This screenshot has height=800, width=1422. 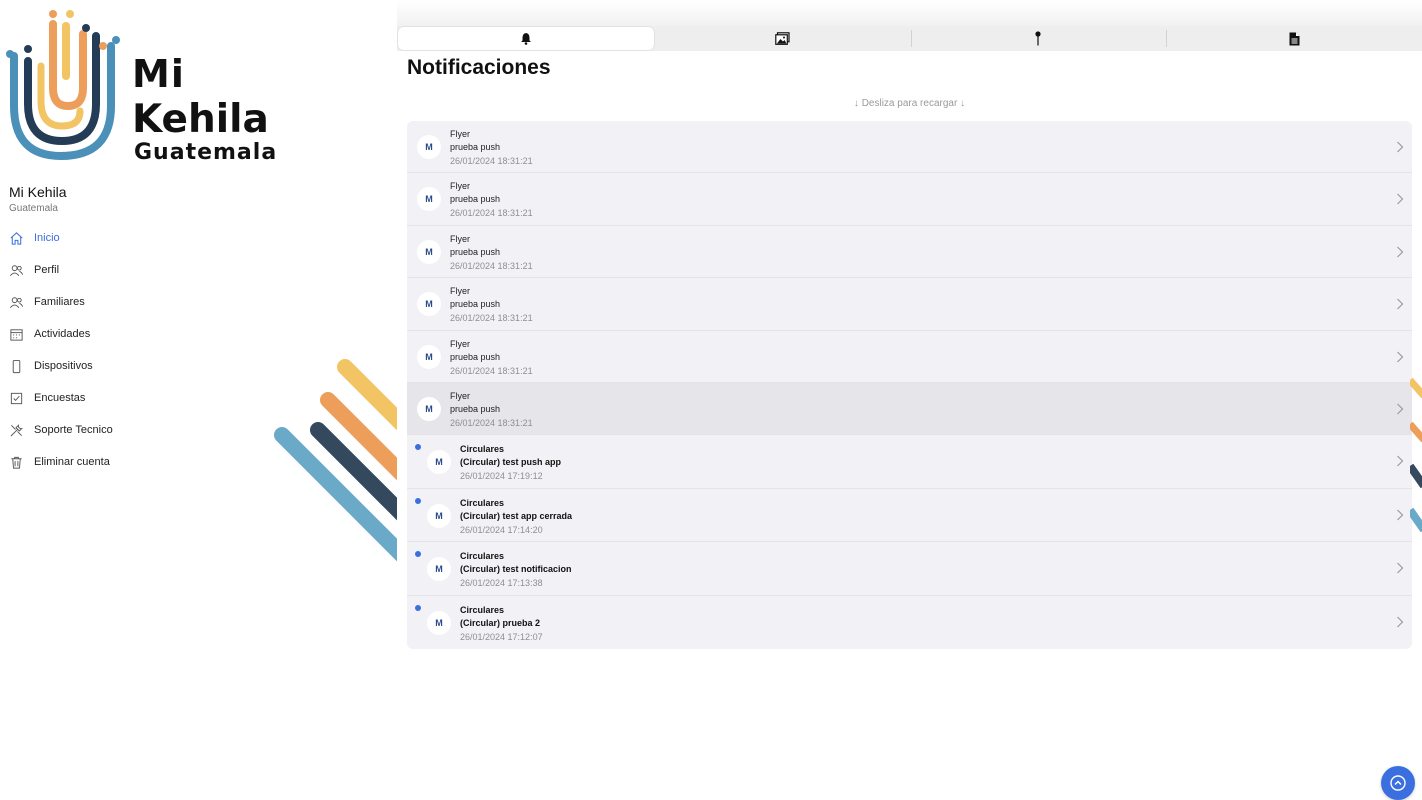 I want to click on pin-icon, so click(x=1038, y=38).